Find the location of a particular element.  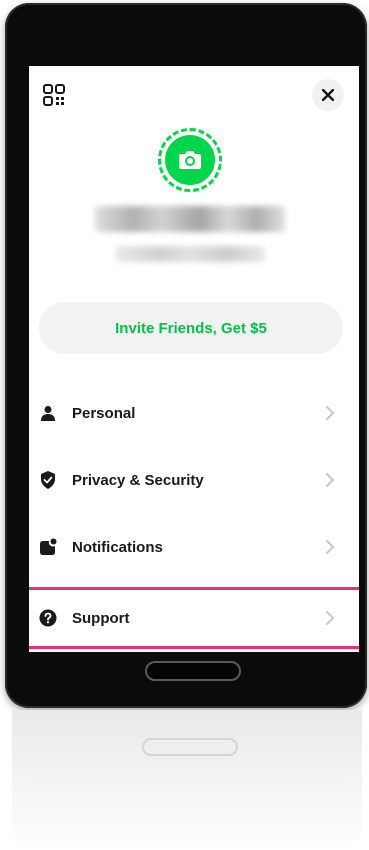

avatar is located at coordinates (190, 160).